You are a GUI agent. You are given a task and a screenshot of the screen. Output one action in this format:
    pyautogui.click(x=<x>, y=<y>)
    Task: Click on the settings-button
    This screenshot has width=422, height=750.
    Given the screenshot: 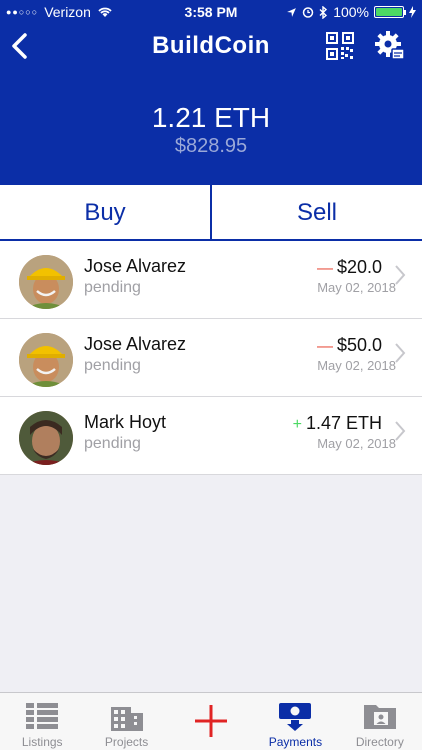 What is the action you would take?
    pyautogui.click(x=390, y=46)
    